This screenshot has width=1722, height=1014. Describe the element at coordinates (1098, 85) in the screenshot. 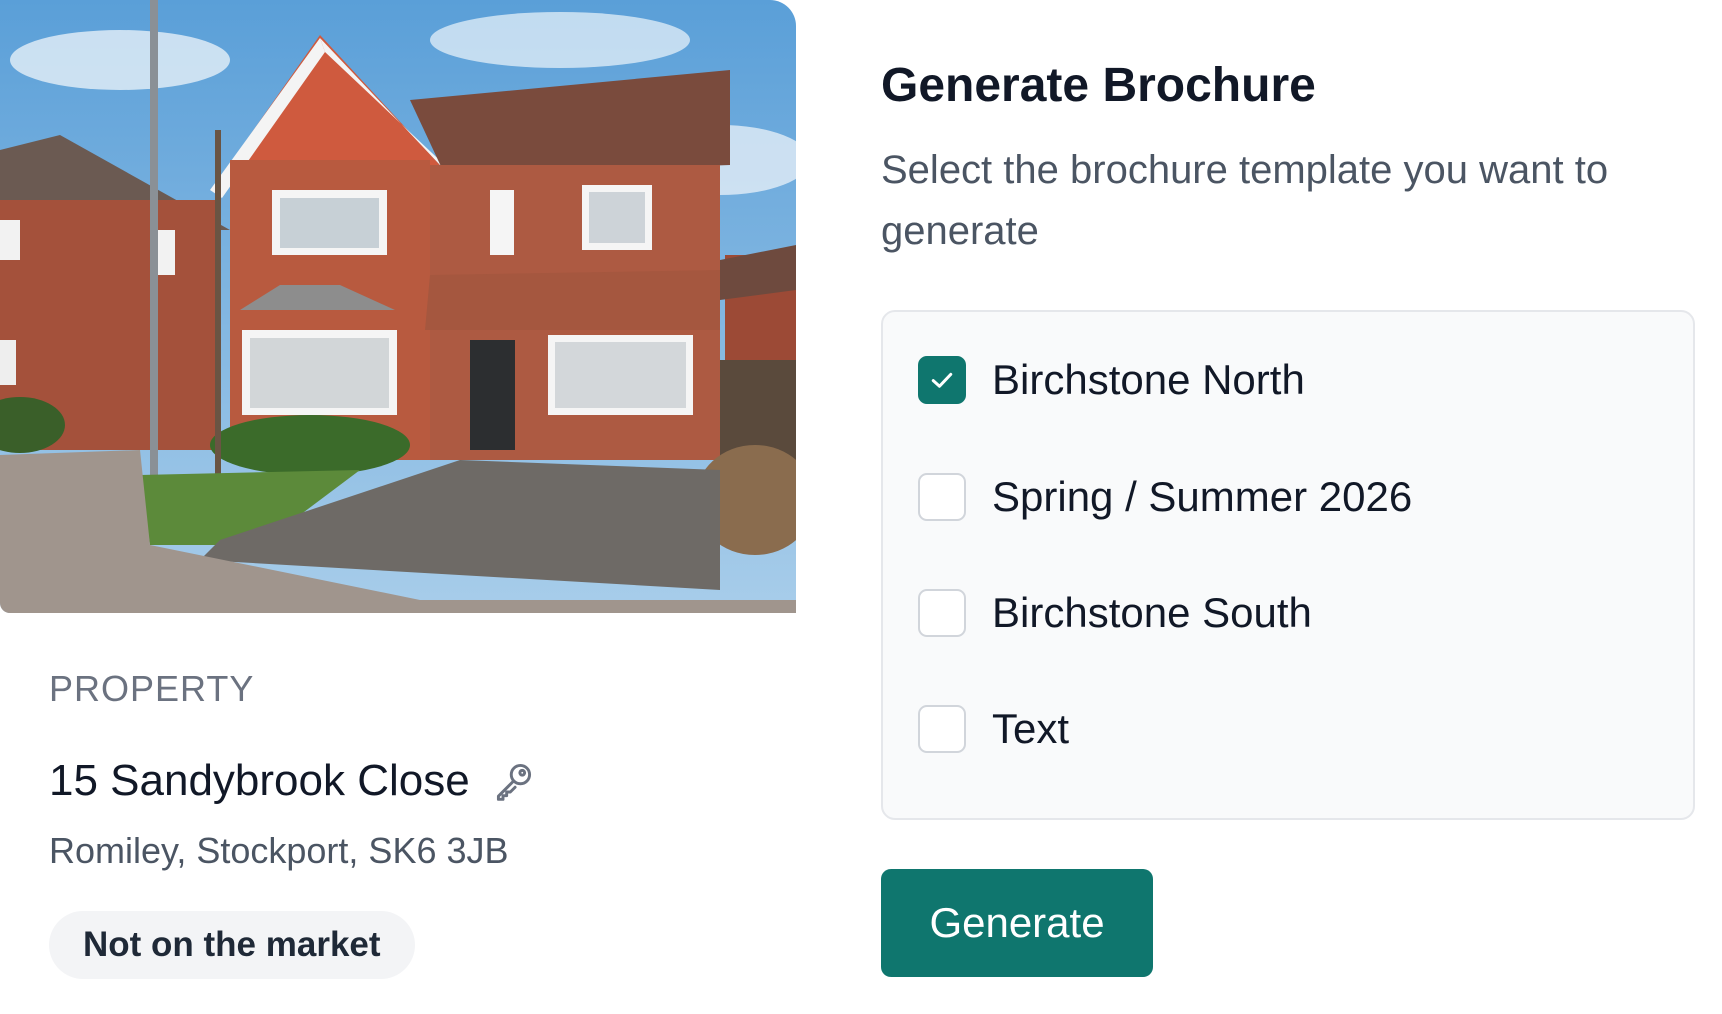

I see `page-title: Generate Brochure` at that location.